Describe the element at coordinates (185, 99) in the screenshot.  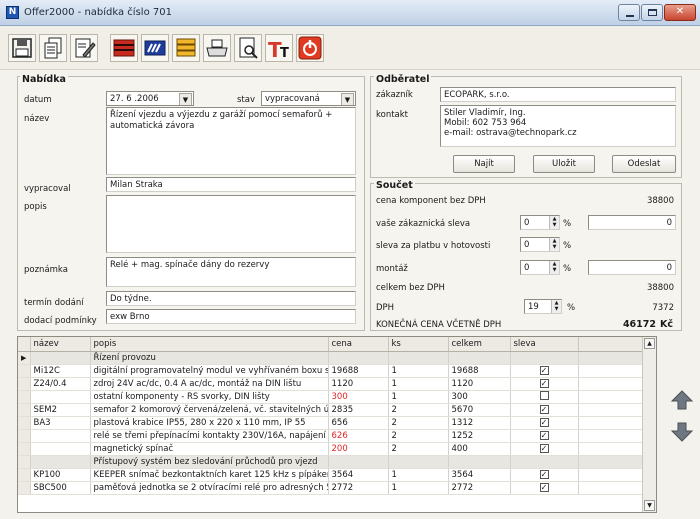
I see `chevron-down-icon: ▼` at that location.